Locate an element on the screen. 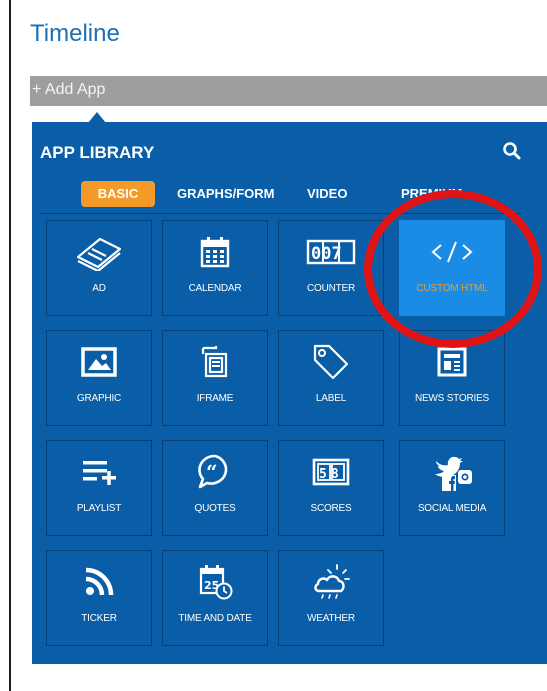  newspaper-icon is located at coordinates (452, 362).